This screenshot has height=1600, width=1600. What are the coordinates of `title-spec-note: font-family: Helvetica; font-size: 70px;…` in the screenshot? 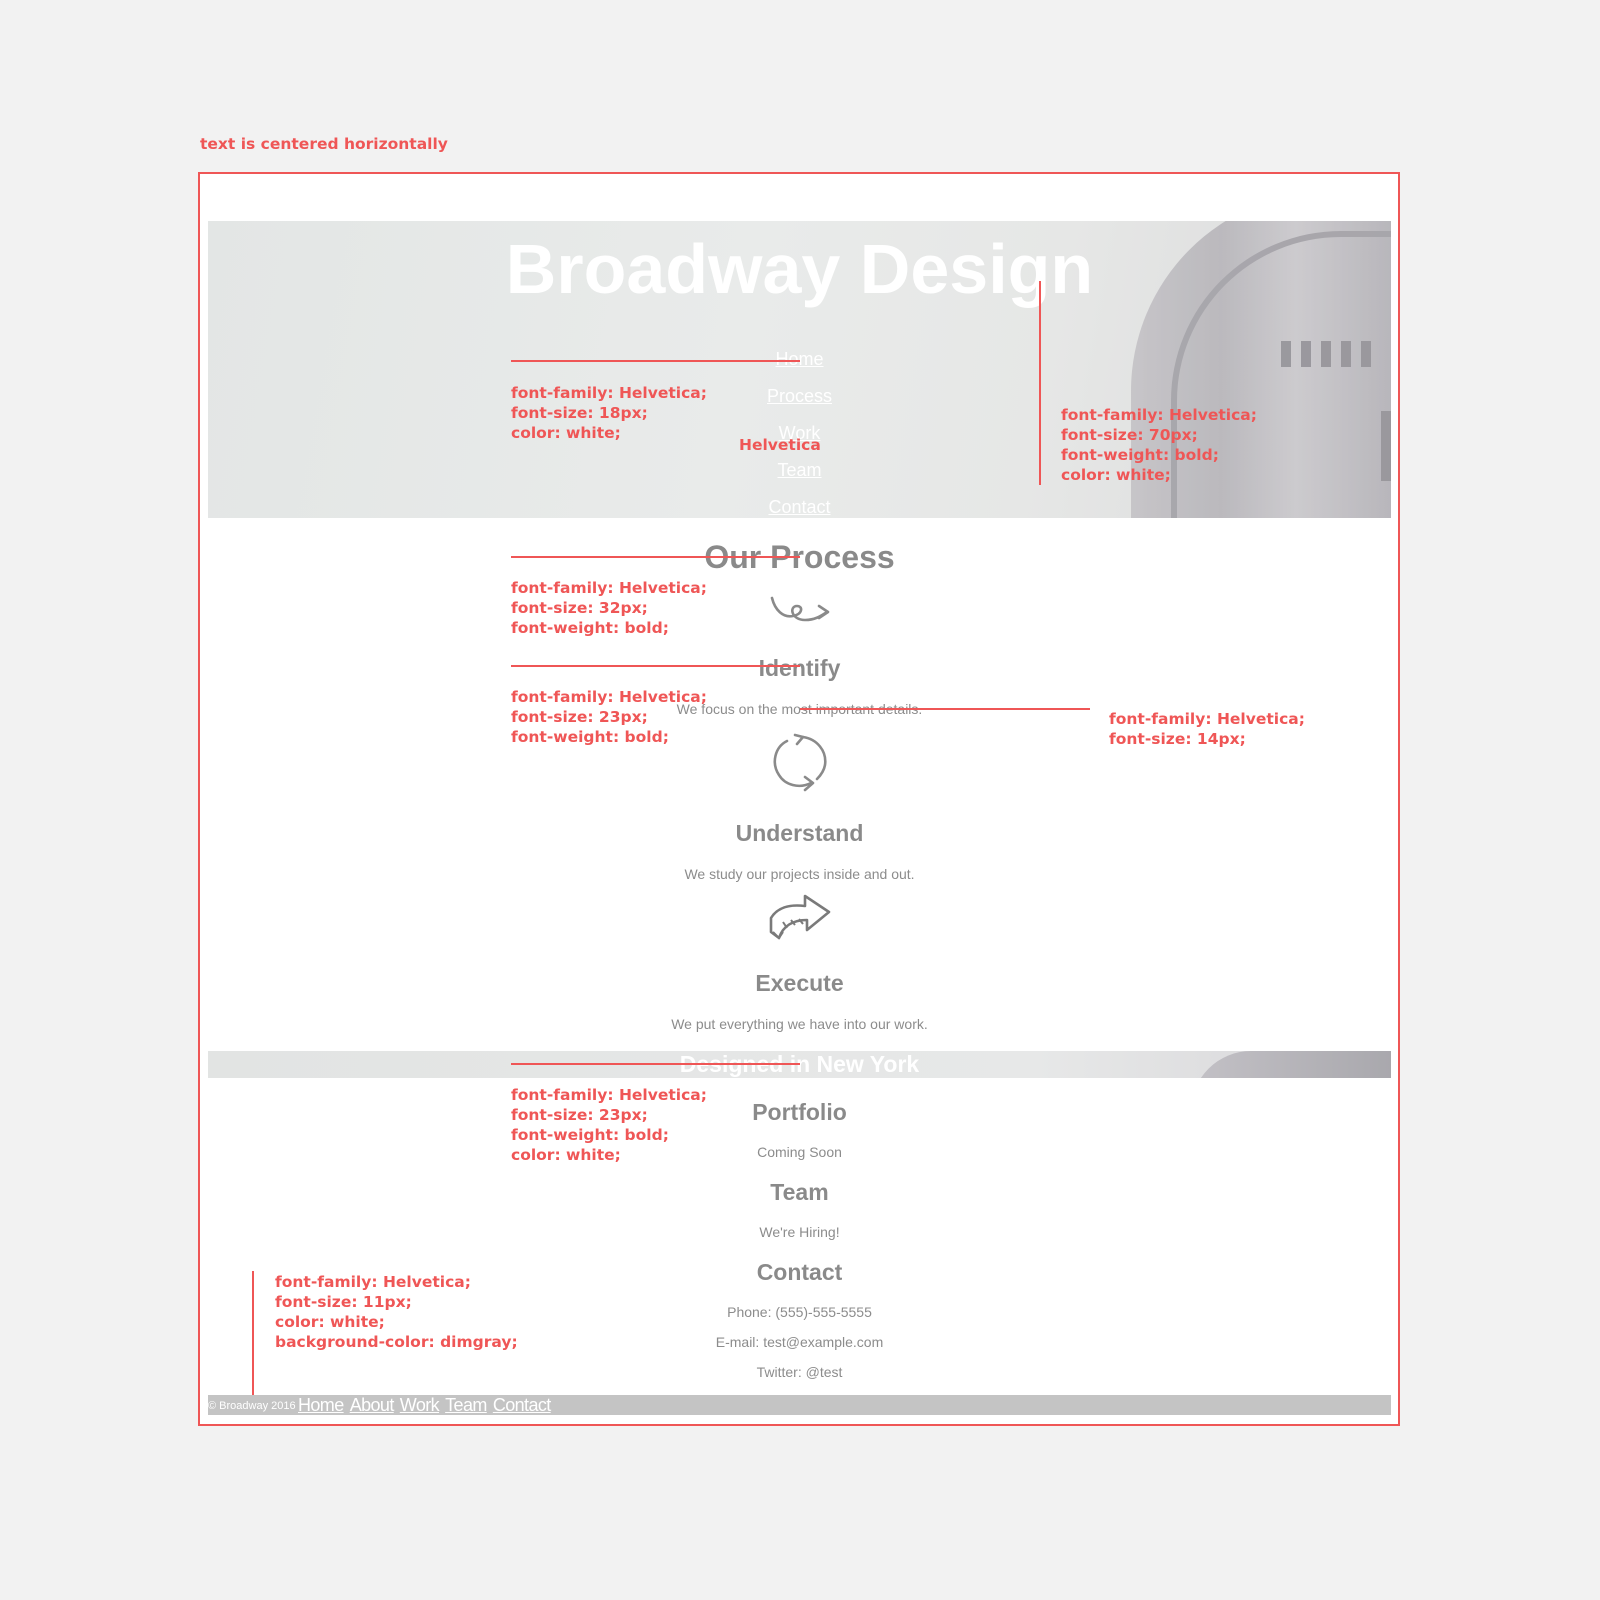 It's located at (1159, 445).